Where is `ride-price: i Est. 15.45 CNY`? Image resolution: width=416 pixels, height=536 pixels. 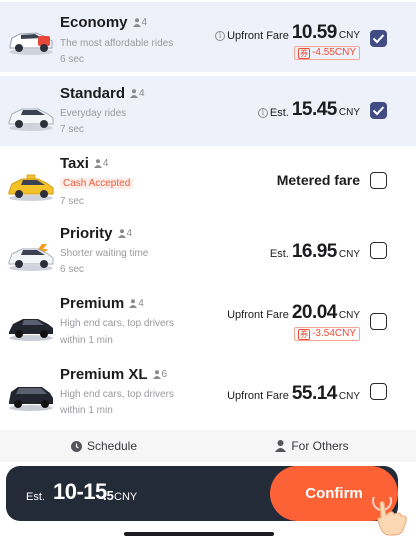
ride-price: i Est. 15.45 CNY is located at coordinates (308, 110).